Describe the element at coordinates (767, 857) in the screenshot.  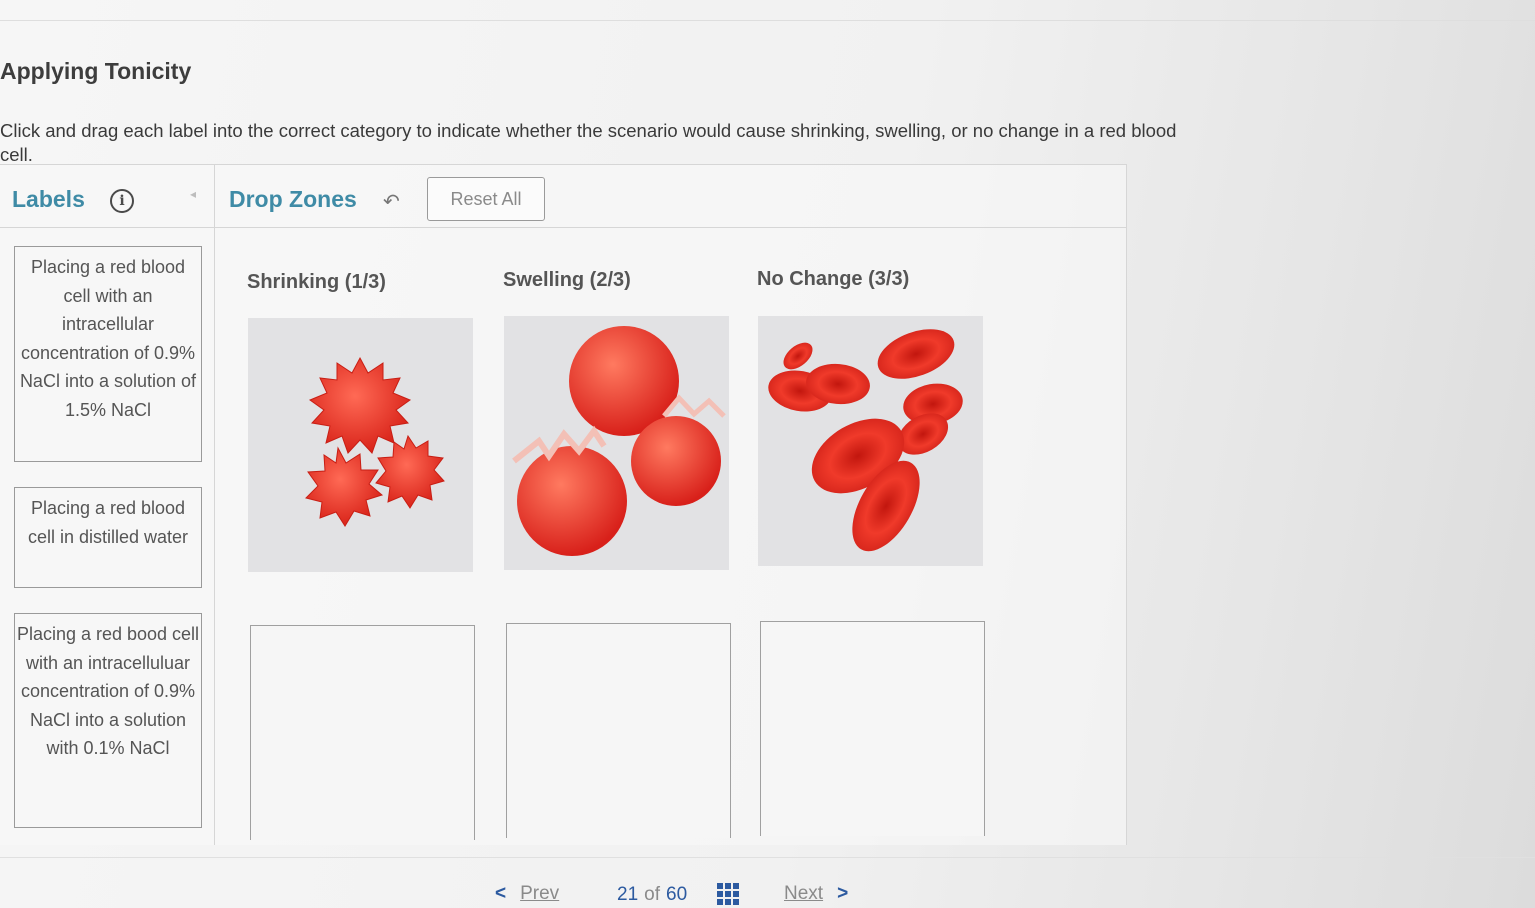
I see `footer-divider` at that location.